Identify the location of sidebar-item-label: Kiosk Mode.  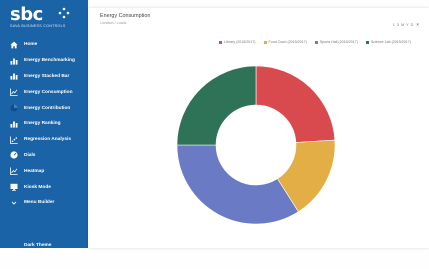
(37, 187).